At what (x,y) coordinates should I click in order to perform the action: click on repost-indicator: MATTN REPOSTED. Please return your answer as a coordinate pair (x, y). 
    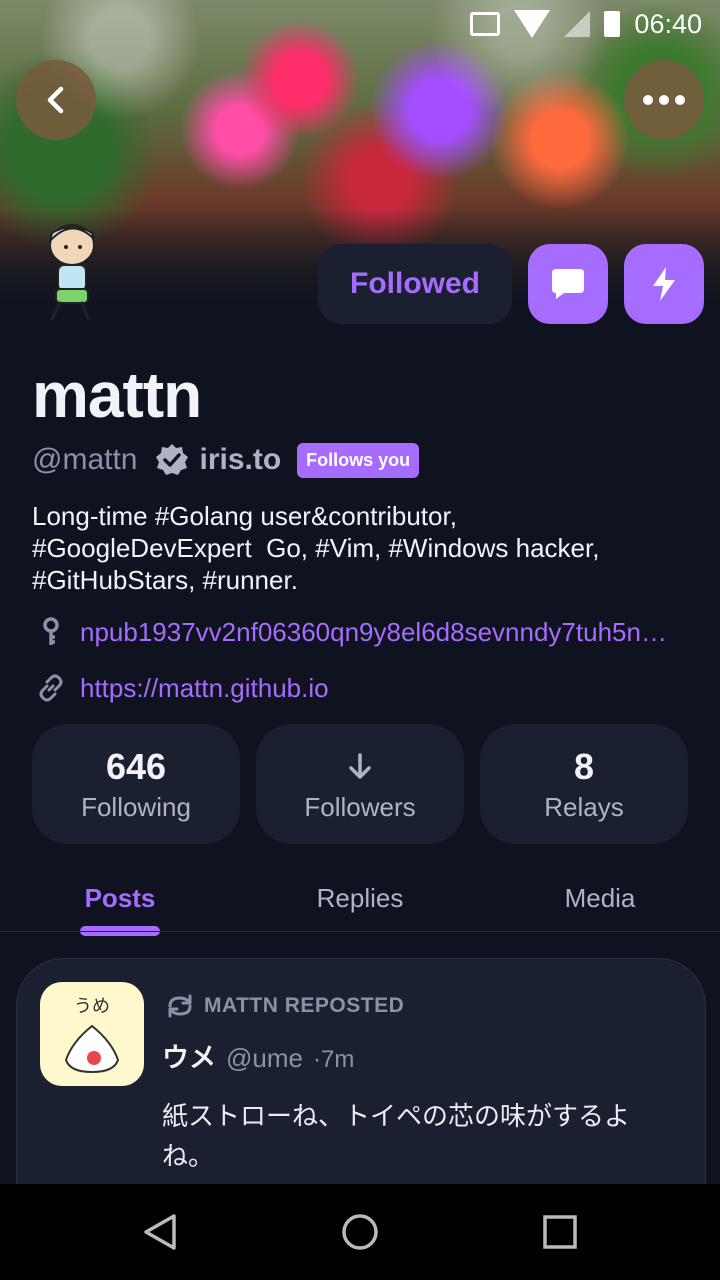
    Looking at the image, I should click on (285, 1006).